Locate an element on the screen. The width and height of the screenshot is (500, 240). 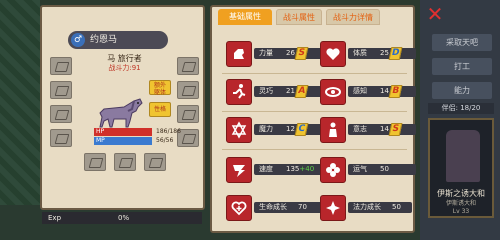
close-icon: ✕ is located at coordinates (435, 14).